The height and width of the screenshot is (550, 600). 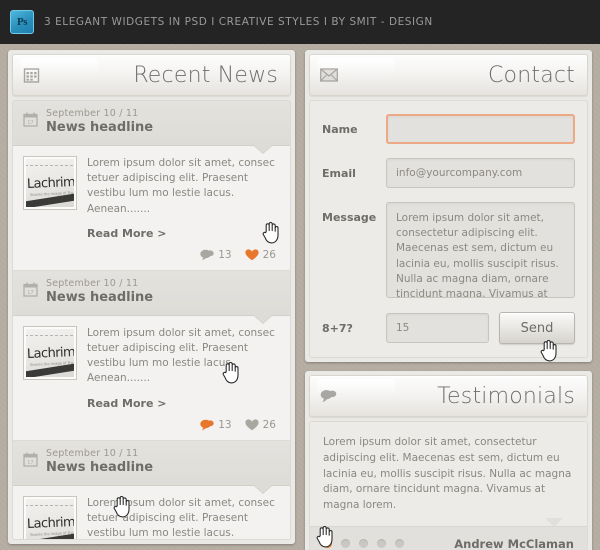 What do you see at coordinates (537, 328) in the screenshot?
I see `send-button: Send` at bounding box center [537, 328].